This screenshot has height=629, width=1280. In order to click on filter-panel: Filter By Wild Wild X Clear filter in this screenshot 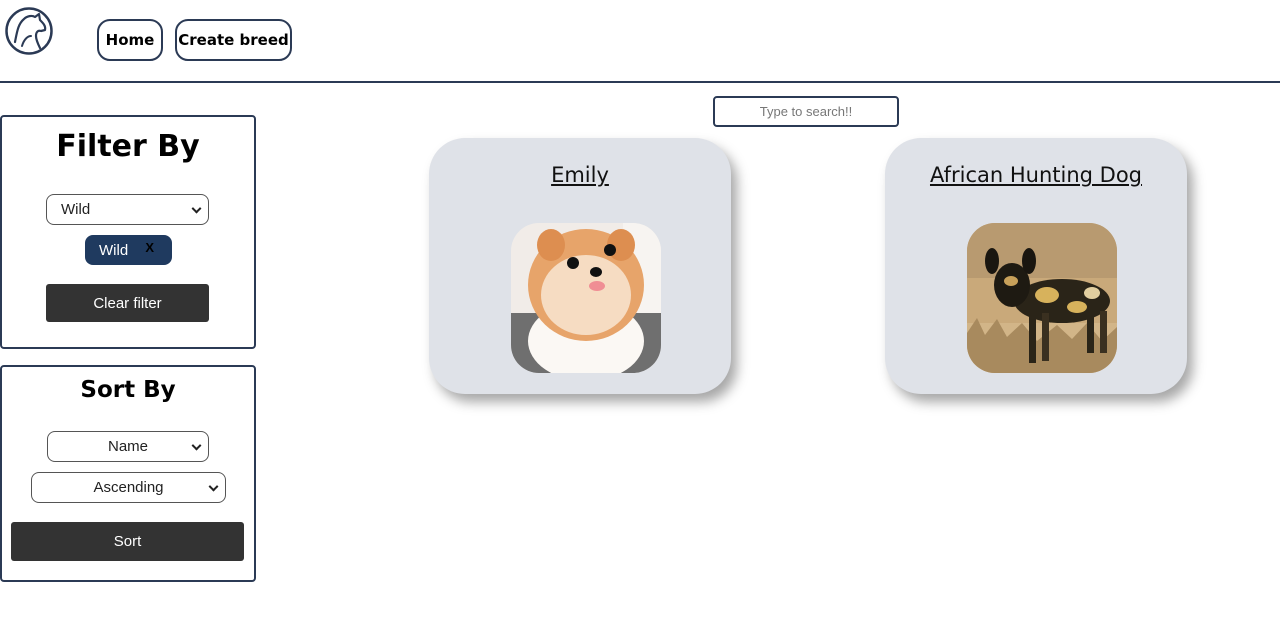, I will do `click(128, 232)`.